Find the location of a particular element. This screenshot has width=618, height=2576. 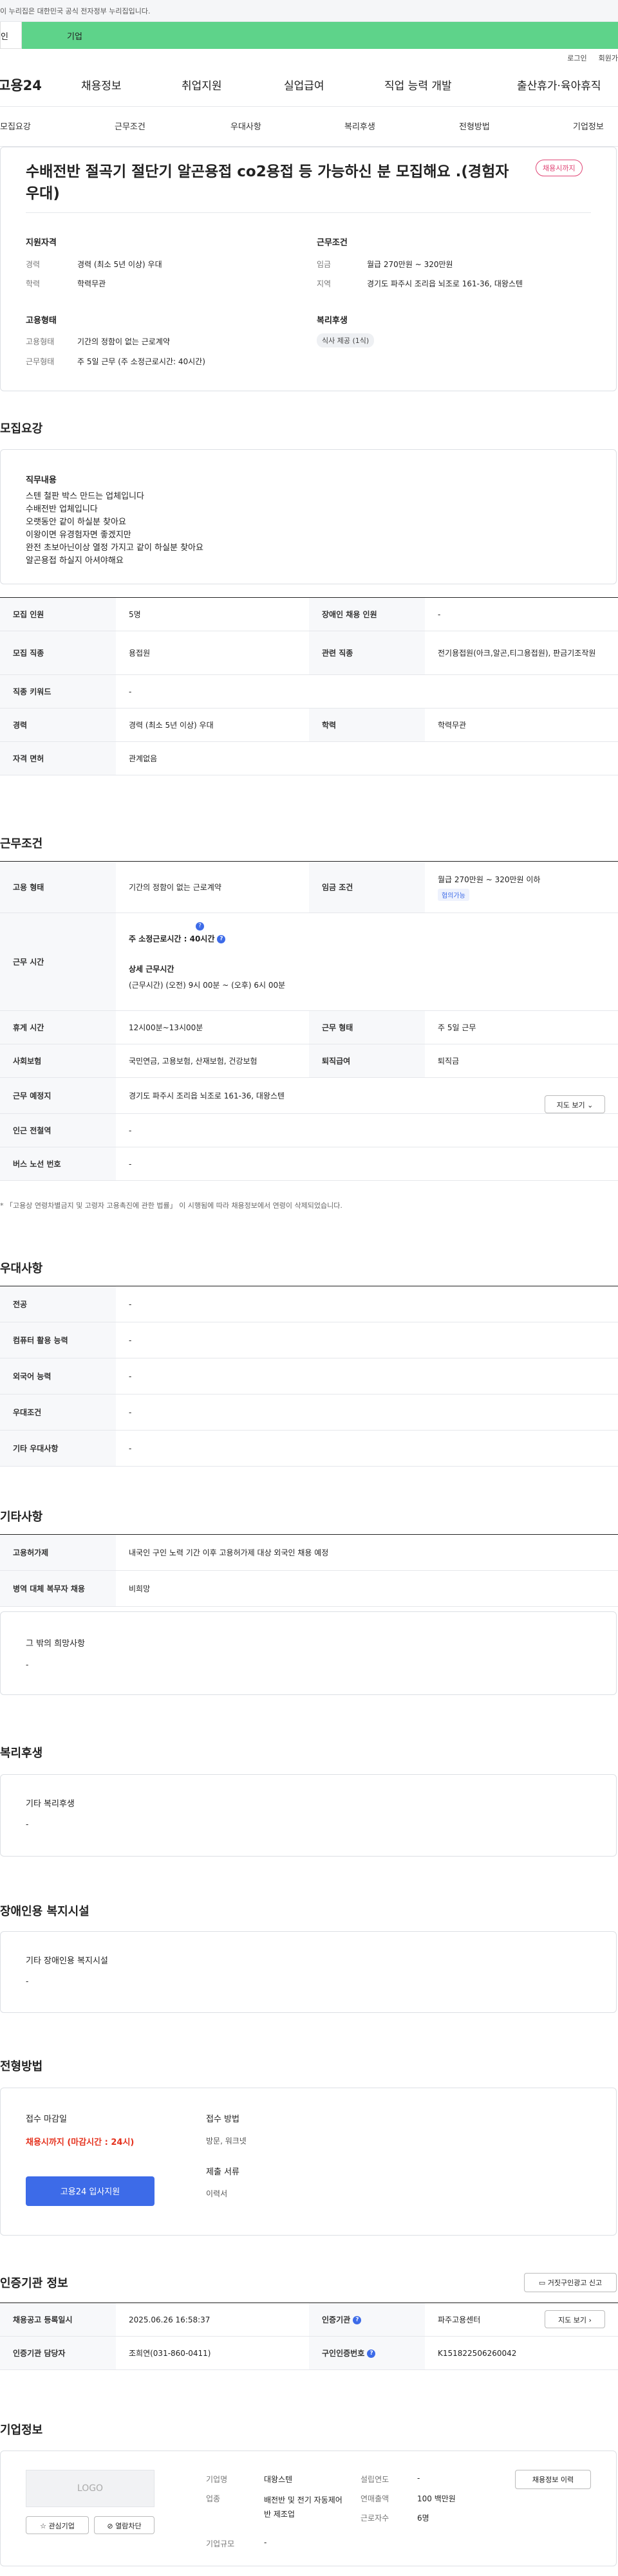

company-value: 대왕스텐 is located at coordinates (278, 2479).